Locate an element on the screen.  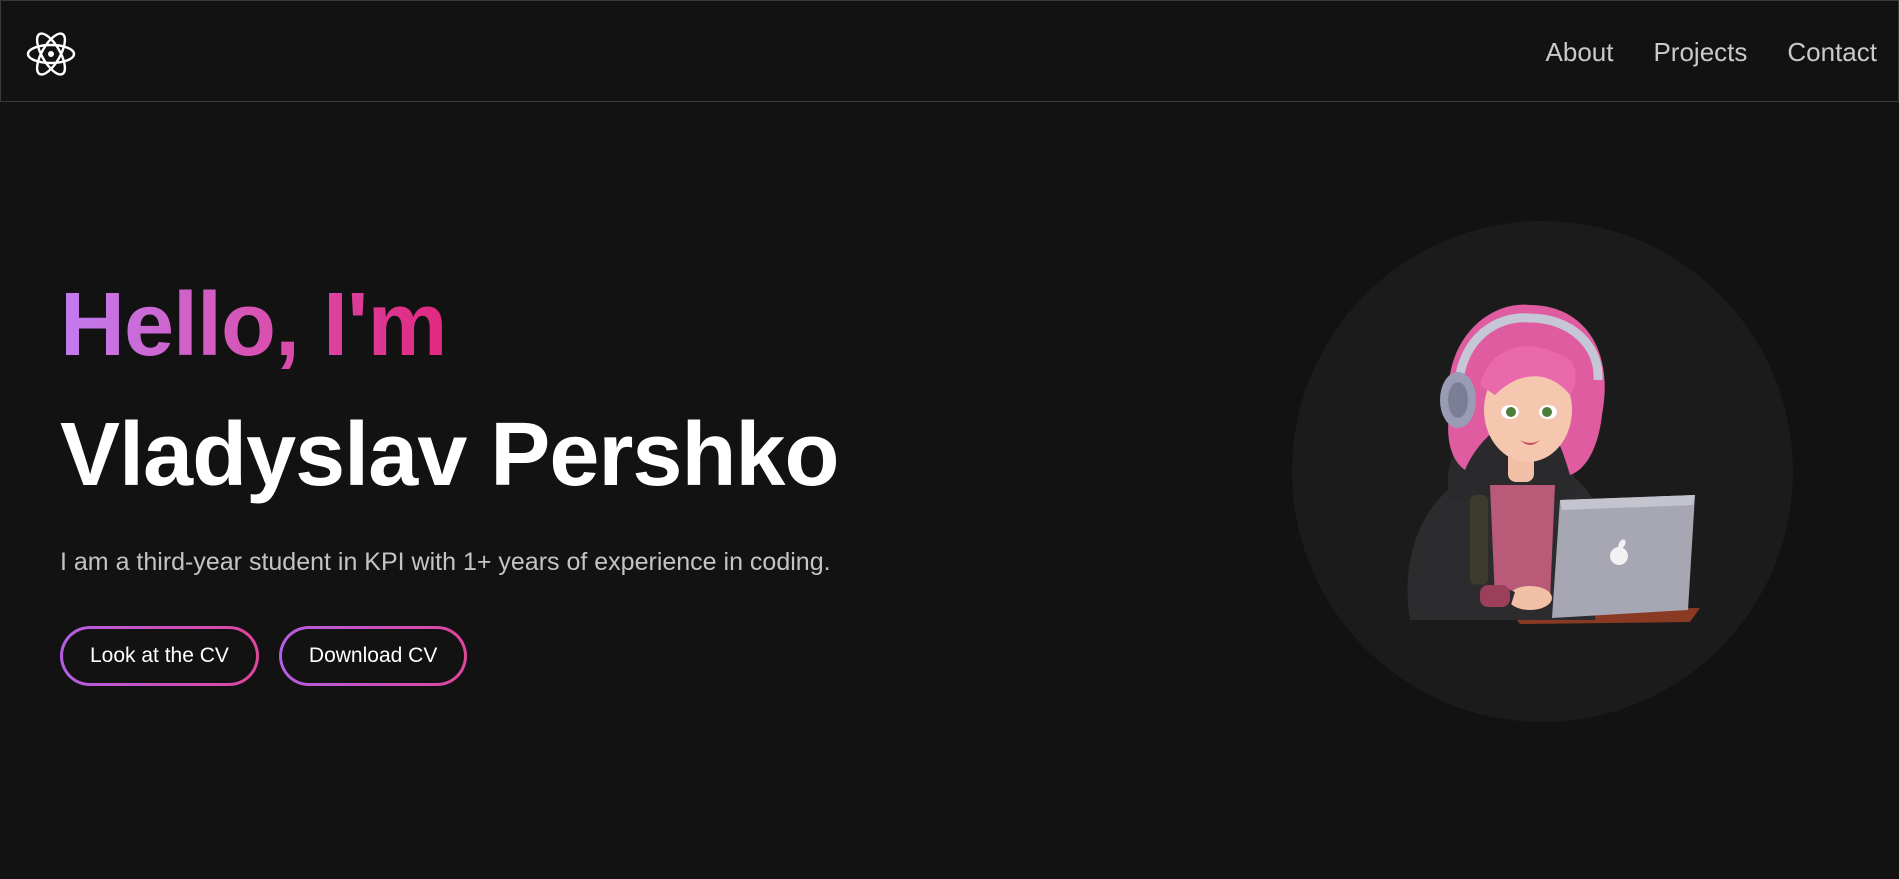
download-cv-label: Download CV is located at coordinates (373, 656).